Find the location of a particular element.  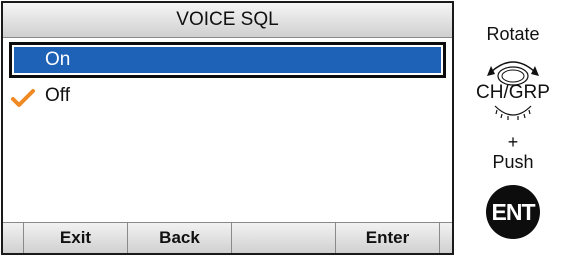

enter-softkey: Enter is located at coordinates (387, 238).